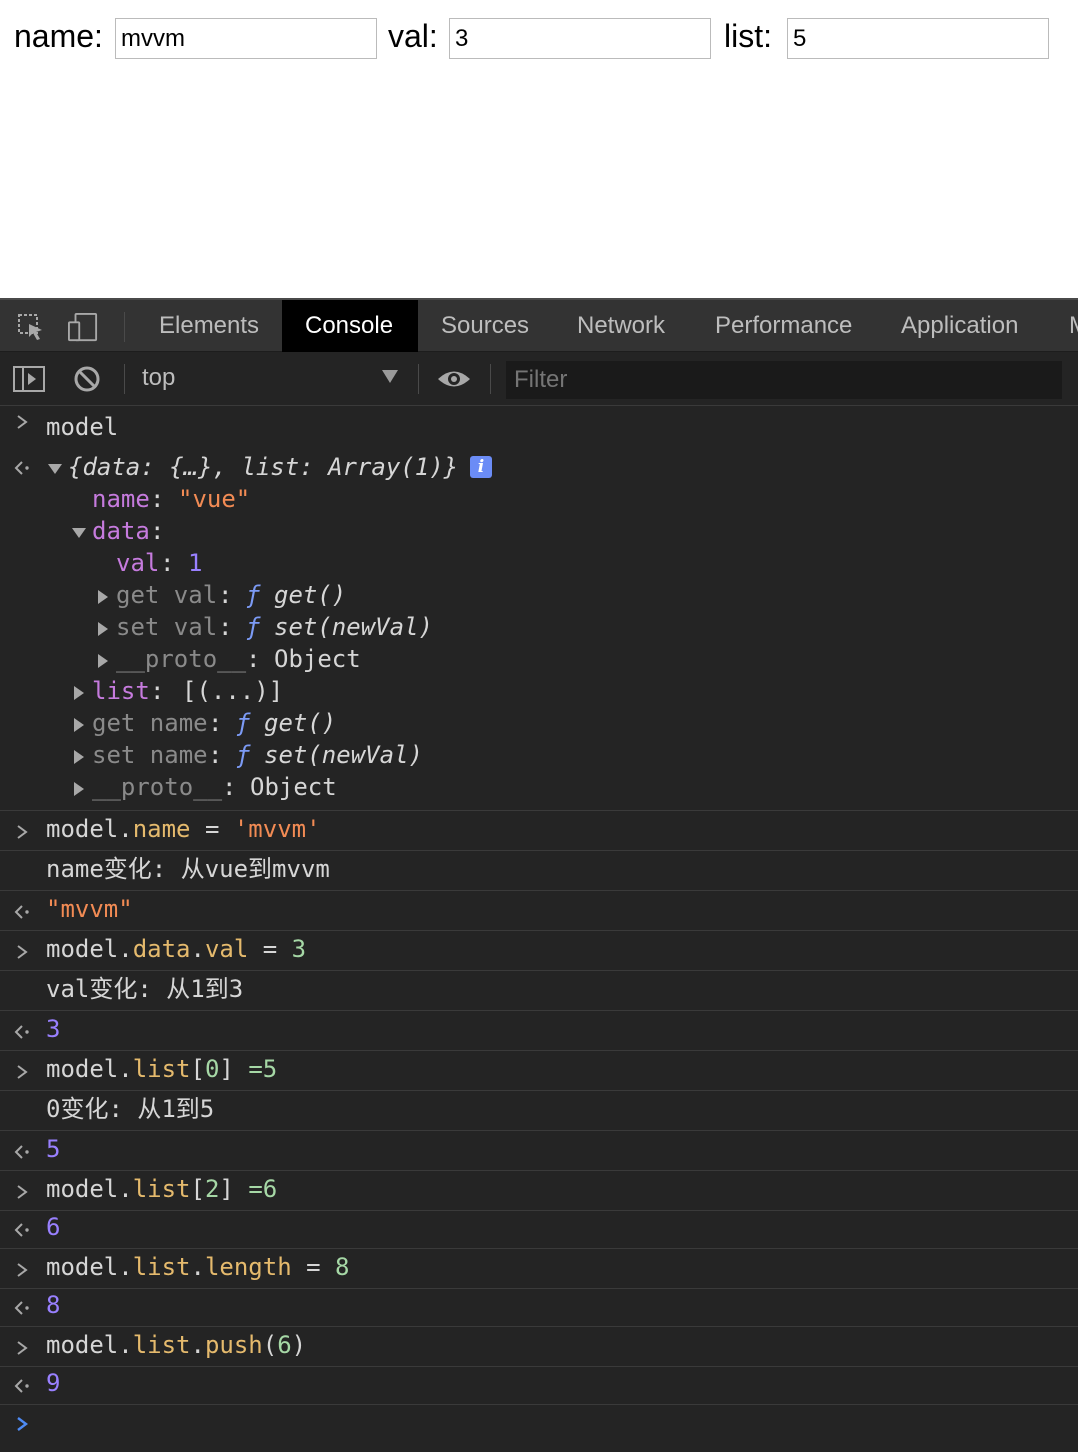  What do you see at coordinates (162, 1189) in the screenshot?
I see `console-input: model.list[2] =6` at bounding box center [162, 1189].